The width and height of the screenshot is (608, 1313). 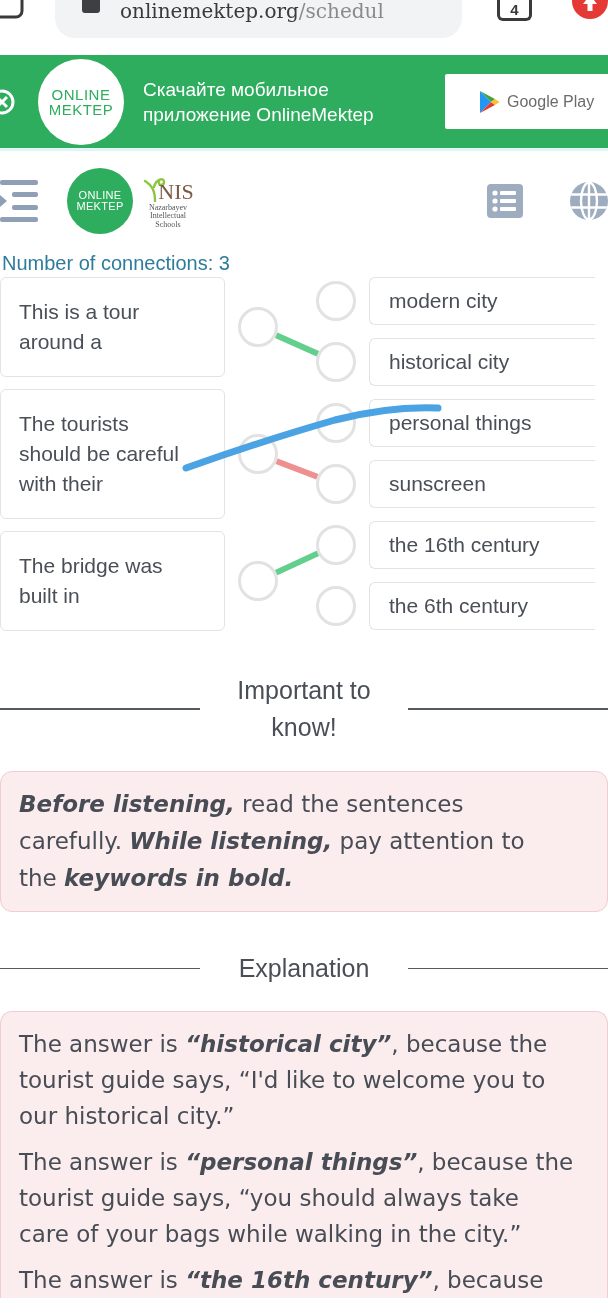 I want to click on option-card: the 16th century, so click(x=482, y=545).